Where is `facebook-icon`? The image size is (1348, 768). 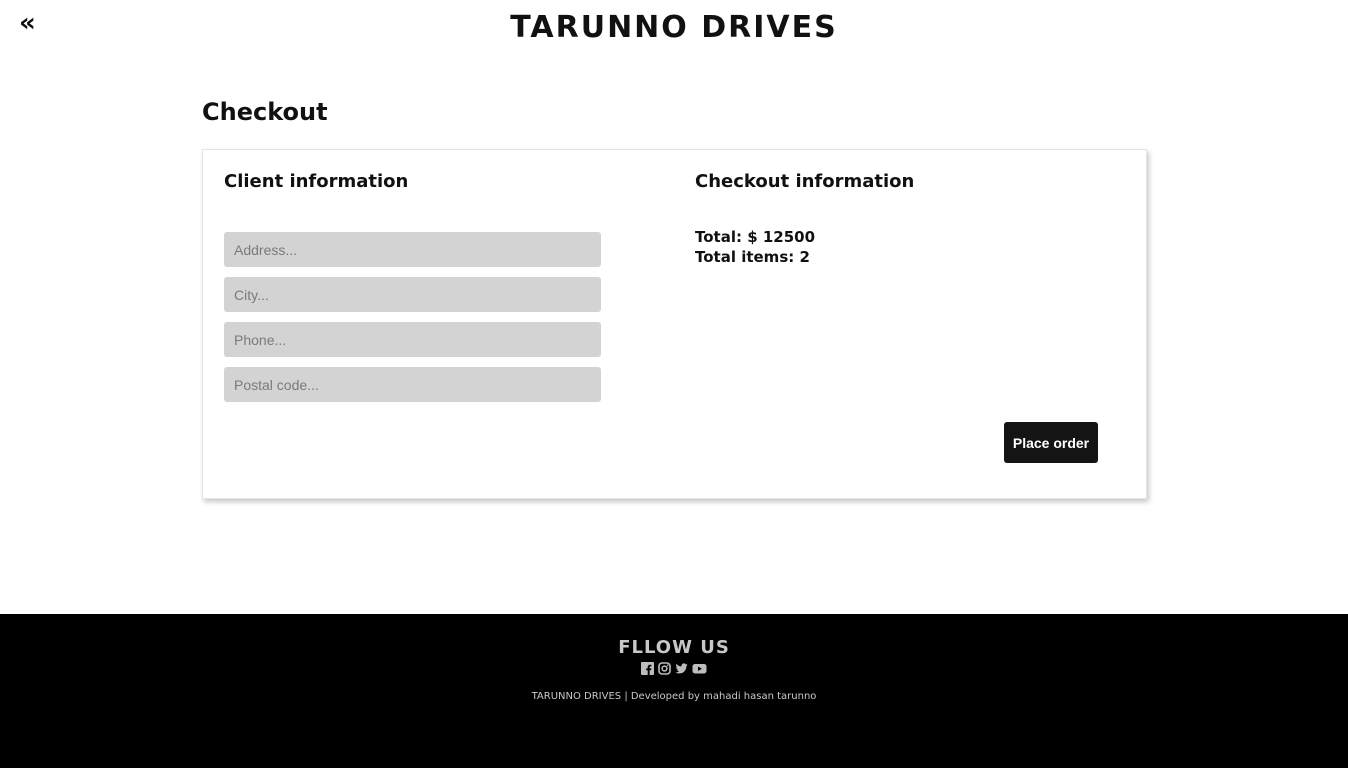
facebook-icon is located at coordinates (647, 667).